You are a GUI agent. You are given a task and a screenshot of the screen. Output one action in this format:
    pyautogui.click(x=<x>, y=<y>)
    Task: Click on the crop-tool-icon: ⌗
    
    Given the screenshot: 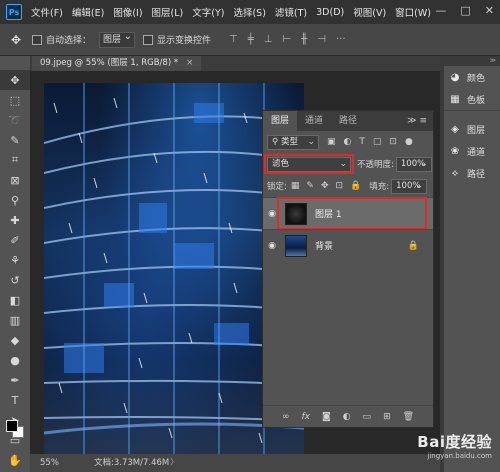 What is the action you would take?
    pyautogui.click(x=15, y=160)
    